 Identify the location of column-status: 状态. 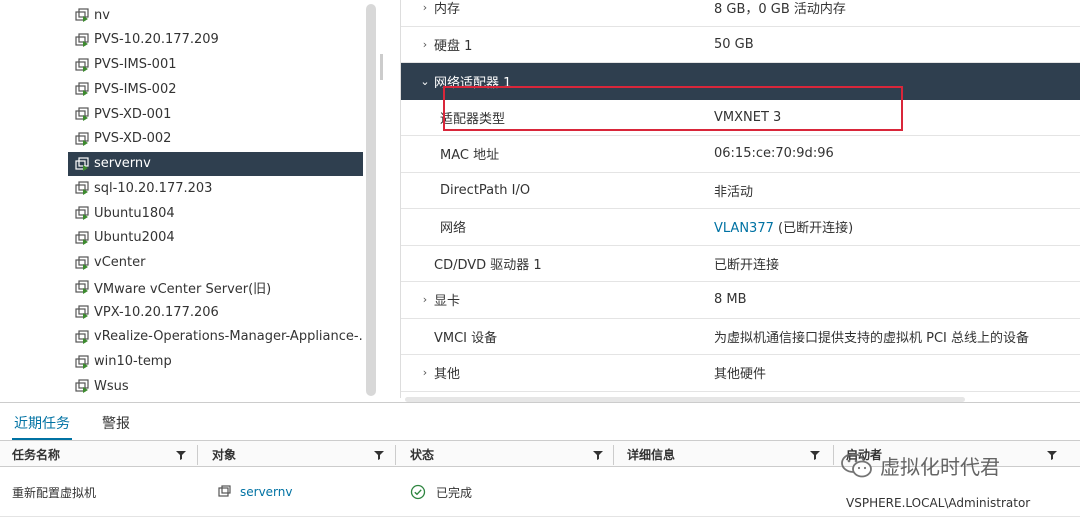
(422, 454).